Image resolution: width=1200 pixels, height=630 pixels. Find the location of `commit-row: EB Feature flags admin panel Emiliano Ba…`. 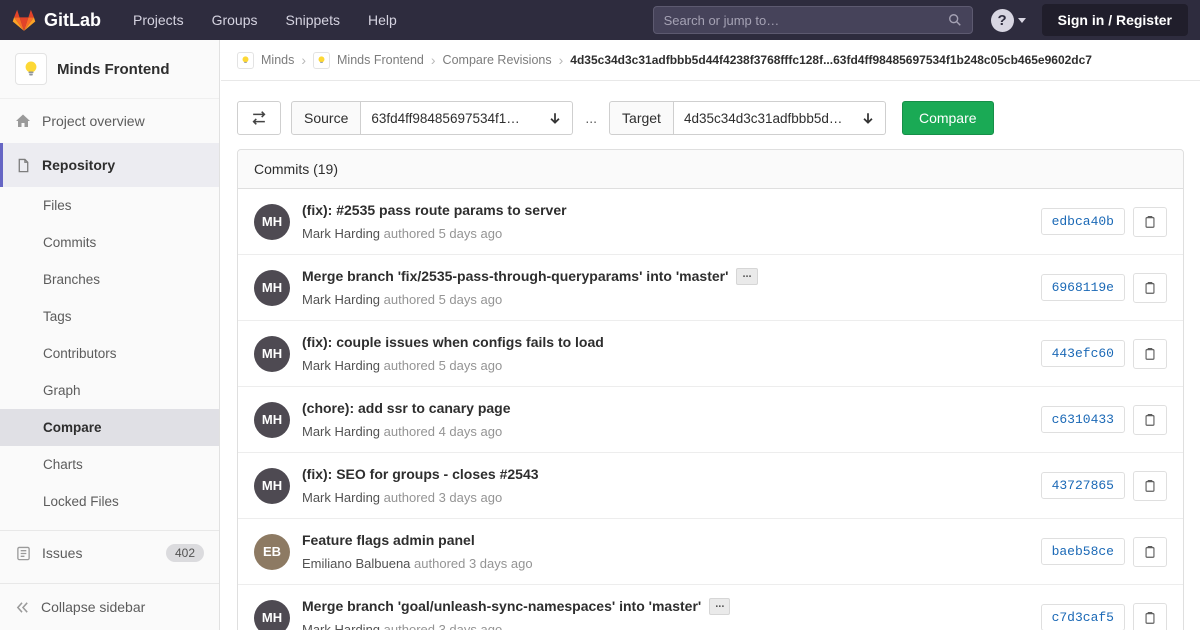

commit-row: EB Feature flags admin panel Emiliano Ba… is located at coordinates (710, 551).